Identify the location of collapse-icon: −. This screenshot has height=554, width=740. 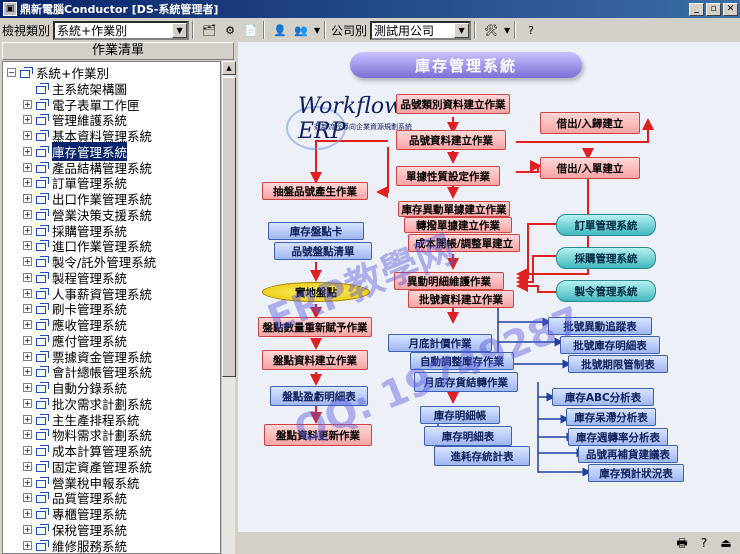
(11, 73).